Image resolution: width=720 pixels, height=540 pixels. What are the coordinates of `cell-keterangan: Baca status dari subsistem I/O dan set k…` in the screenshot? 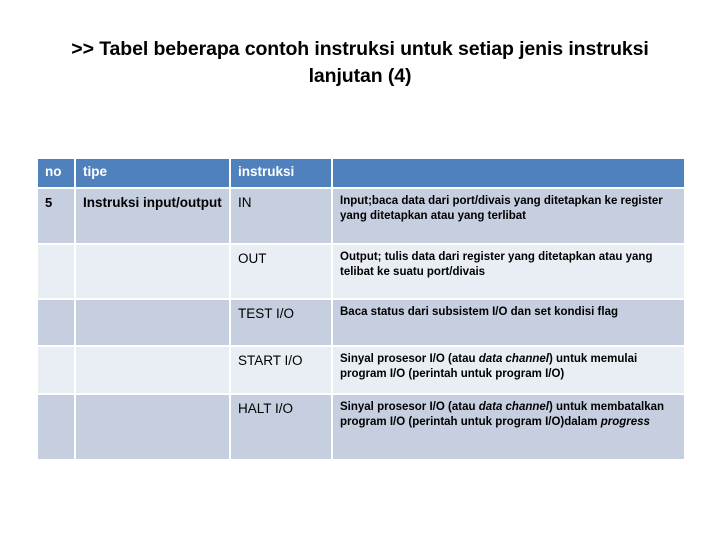 It's located at (508, 322).